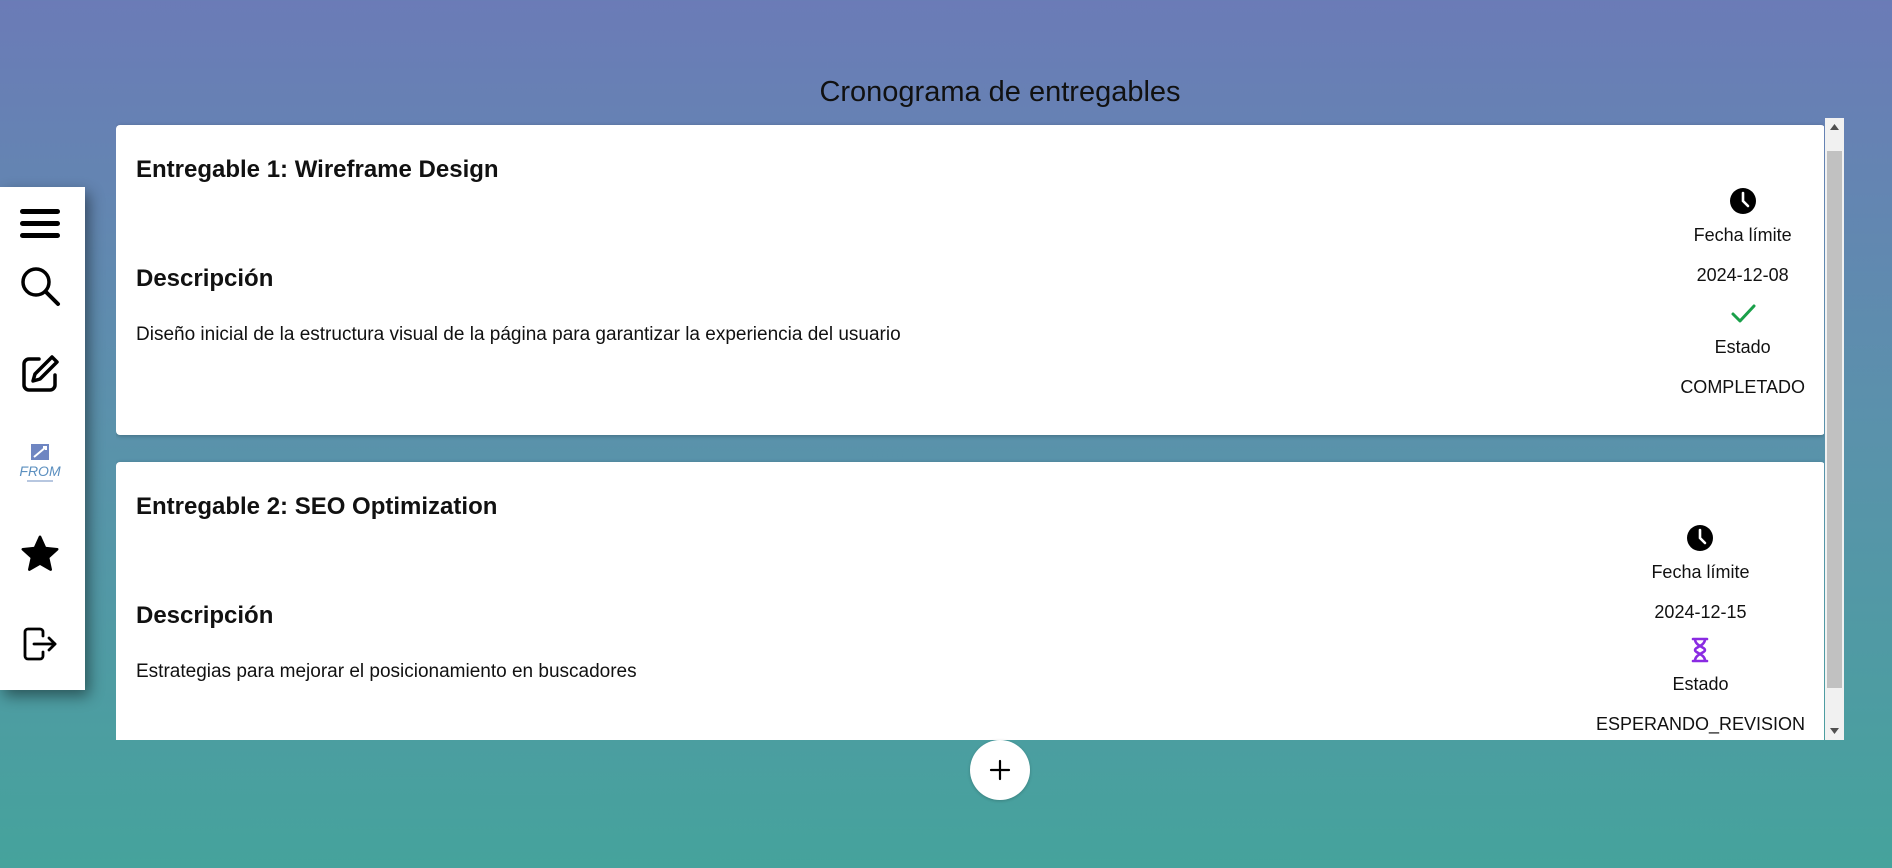 This screenshot has height=868, width=1892. I want to click on hourglass-icon, so click(1700, 650).